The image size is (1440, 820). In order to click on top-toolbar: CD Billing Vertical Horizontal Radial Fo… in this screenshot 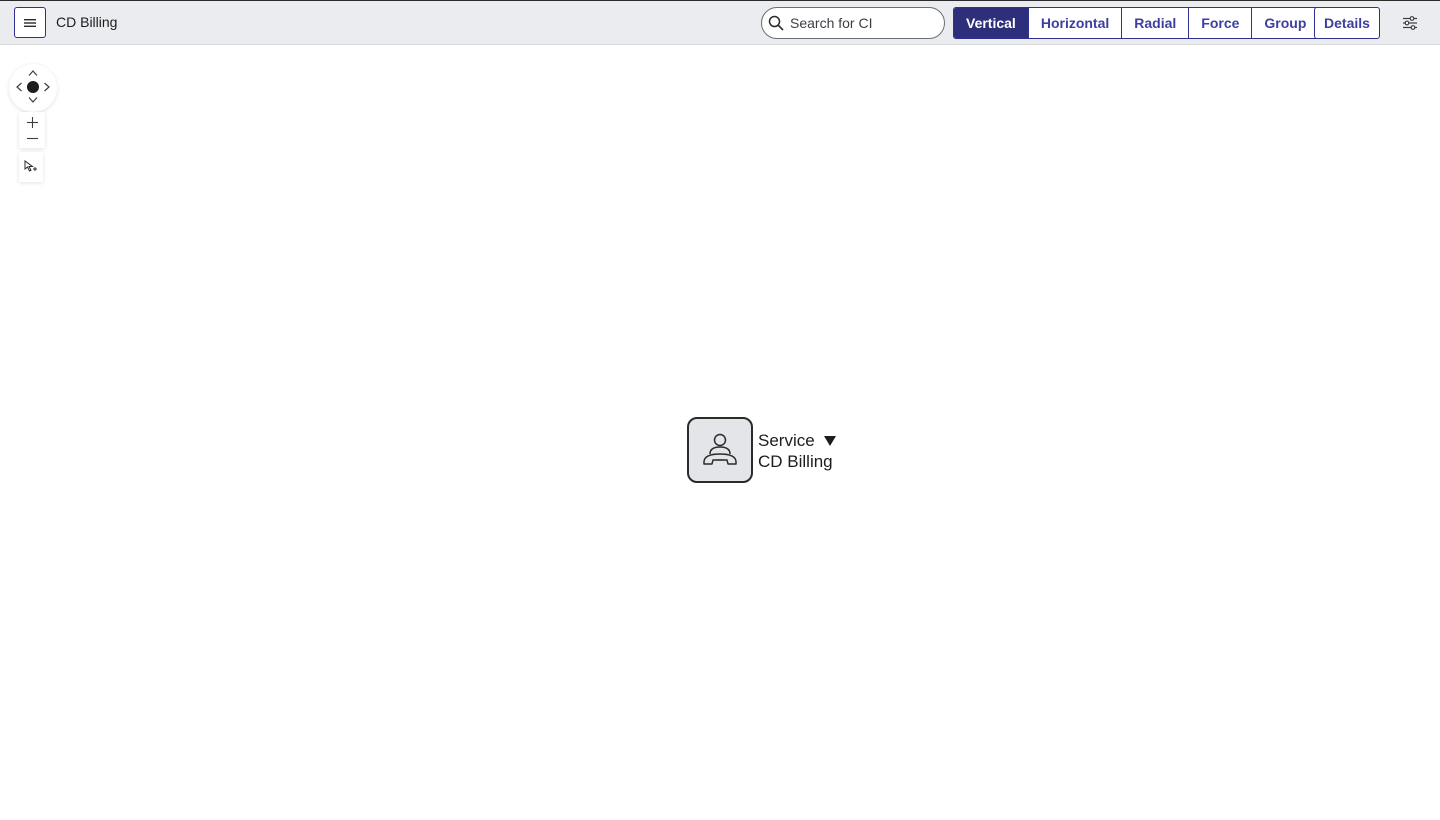, I will do `click(720, 22)`.